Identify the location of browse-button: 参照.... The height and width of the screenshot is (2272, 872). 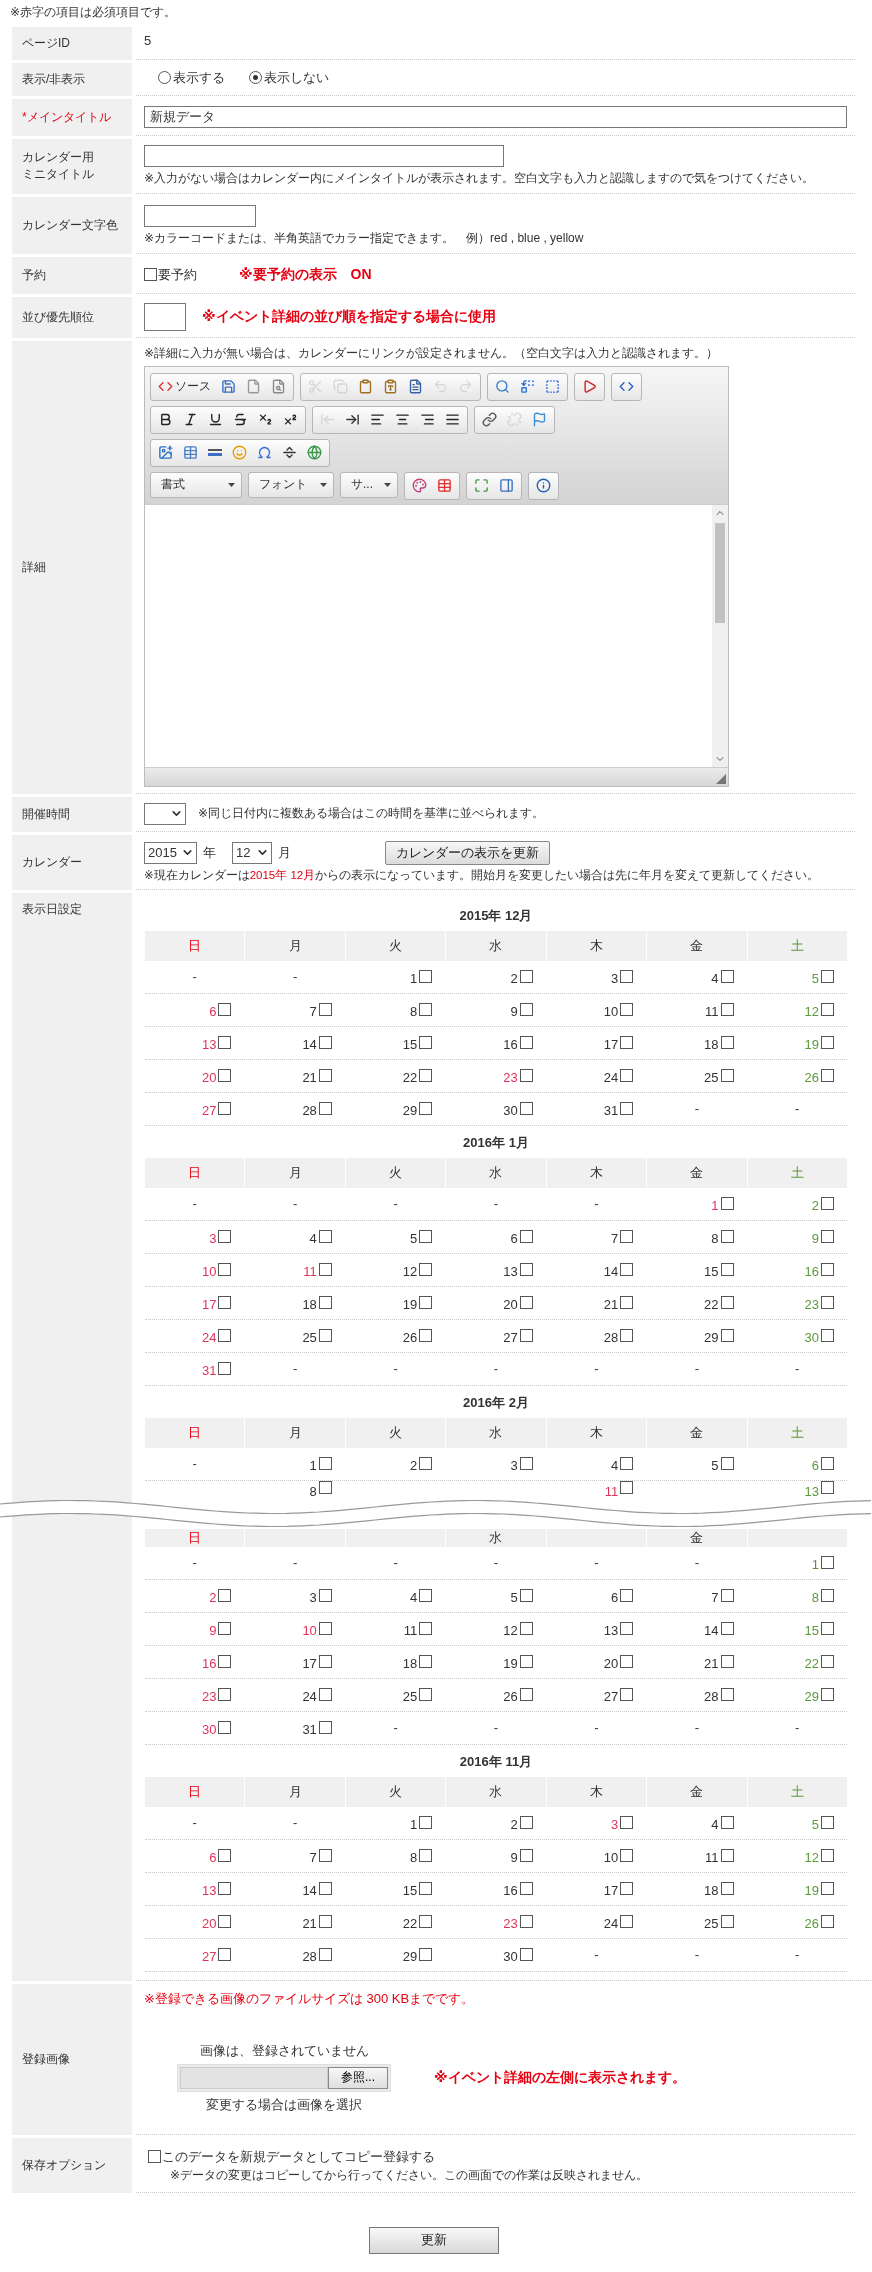
(358, 2077).